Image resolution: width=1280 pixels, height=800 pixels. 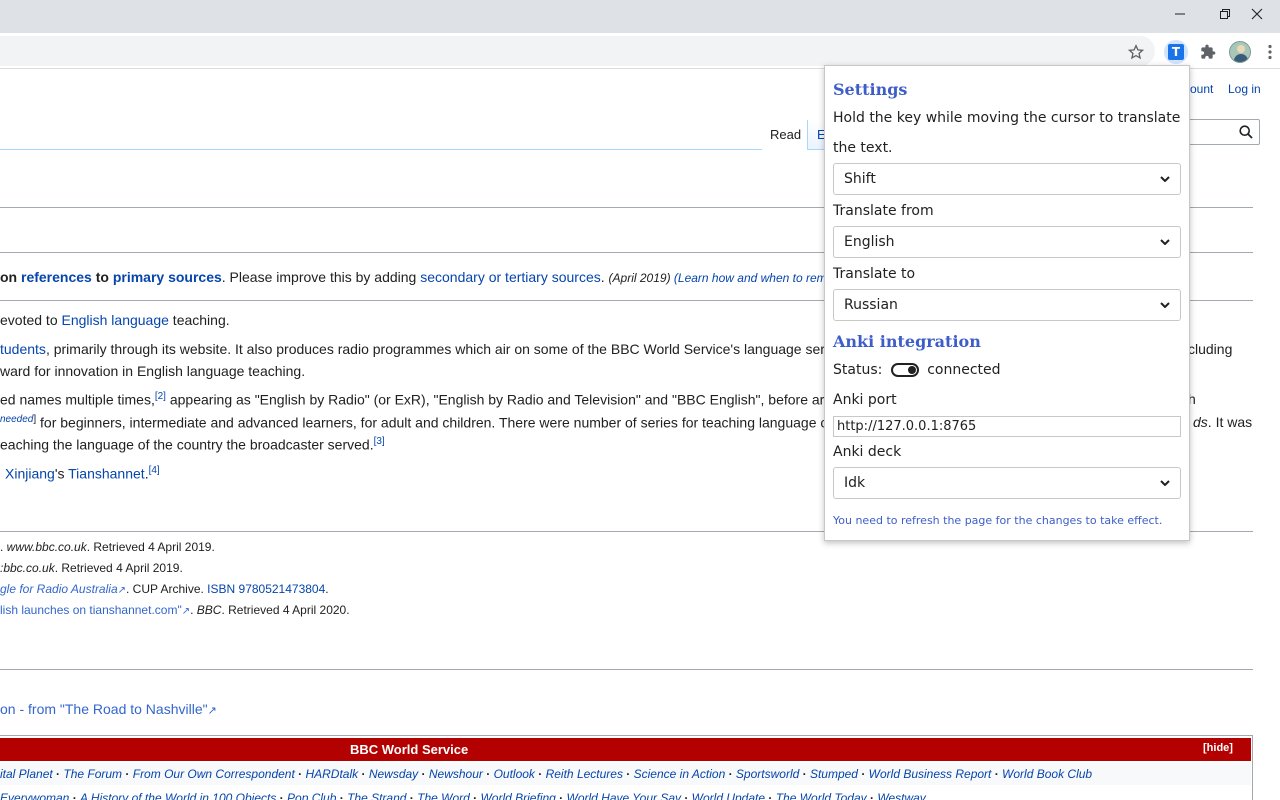 What do you see at coordinates (311, 795) in the screenshot?
I see `navbox-link: Pop Club` at bounding box center [311, 795].